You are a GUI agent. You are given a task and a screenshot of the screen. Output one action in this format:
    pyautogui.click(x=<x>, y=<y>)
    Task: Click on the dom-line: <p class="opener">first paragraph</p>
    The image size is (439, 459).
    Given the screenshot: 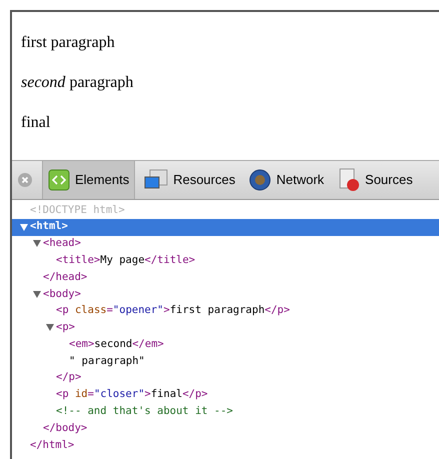 What is the action you would take?
    pyautogui.click(x=225, y=311)
    